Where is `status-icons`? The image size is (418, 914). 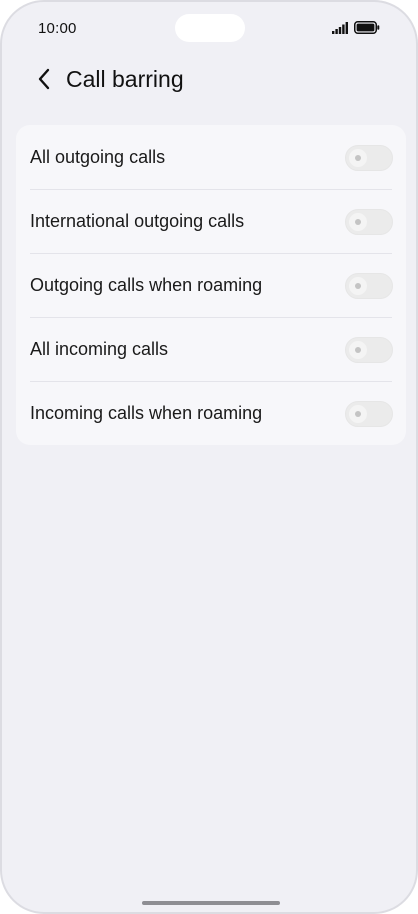
status-icons is located at coordinates (356, 30).